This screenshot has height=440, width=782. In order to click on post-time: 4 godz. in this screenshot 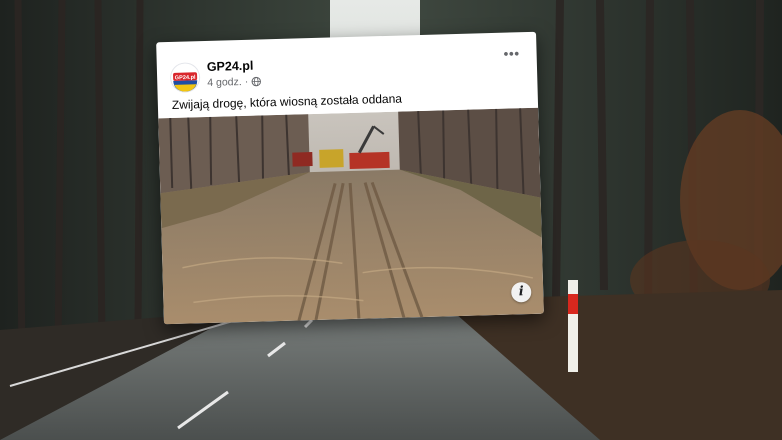, I will do `click(224, 82)`.